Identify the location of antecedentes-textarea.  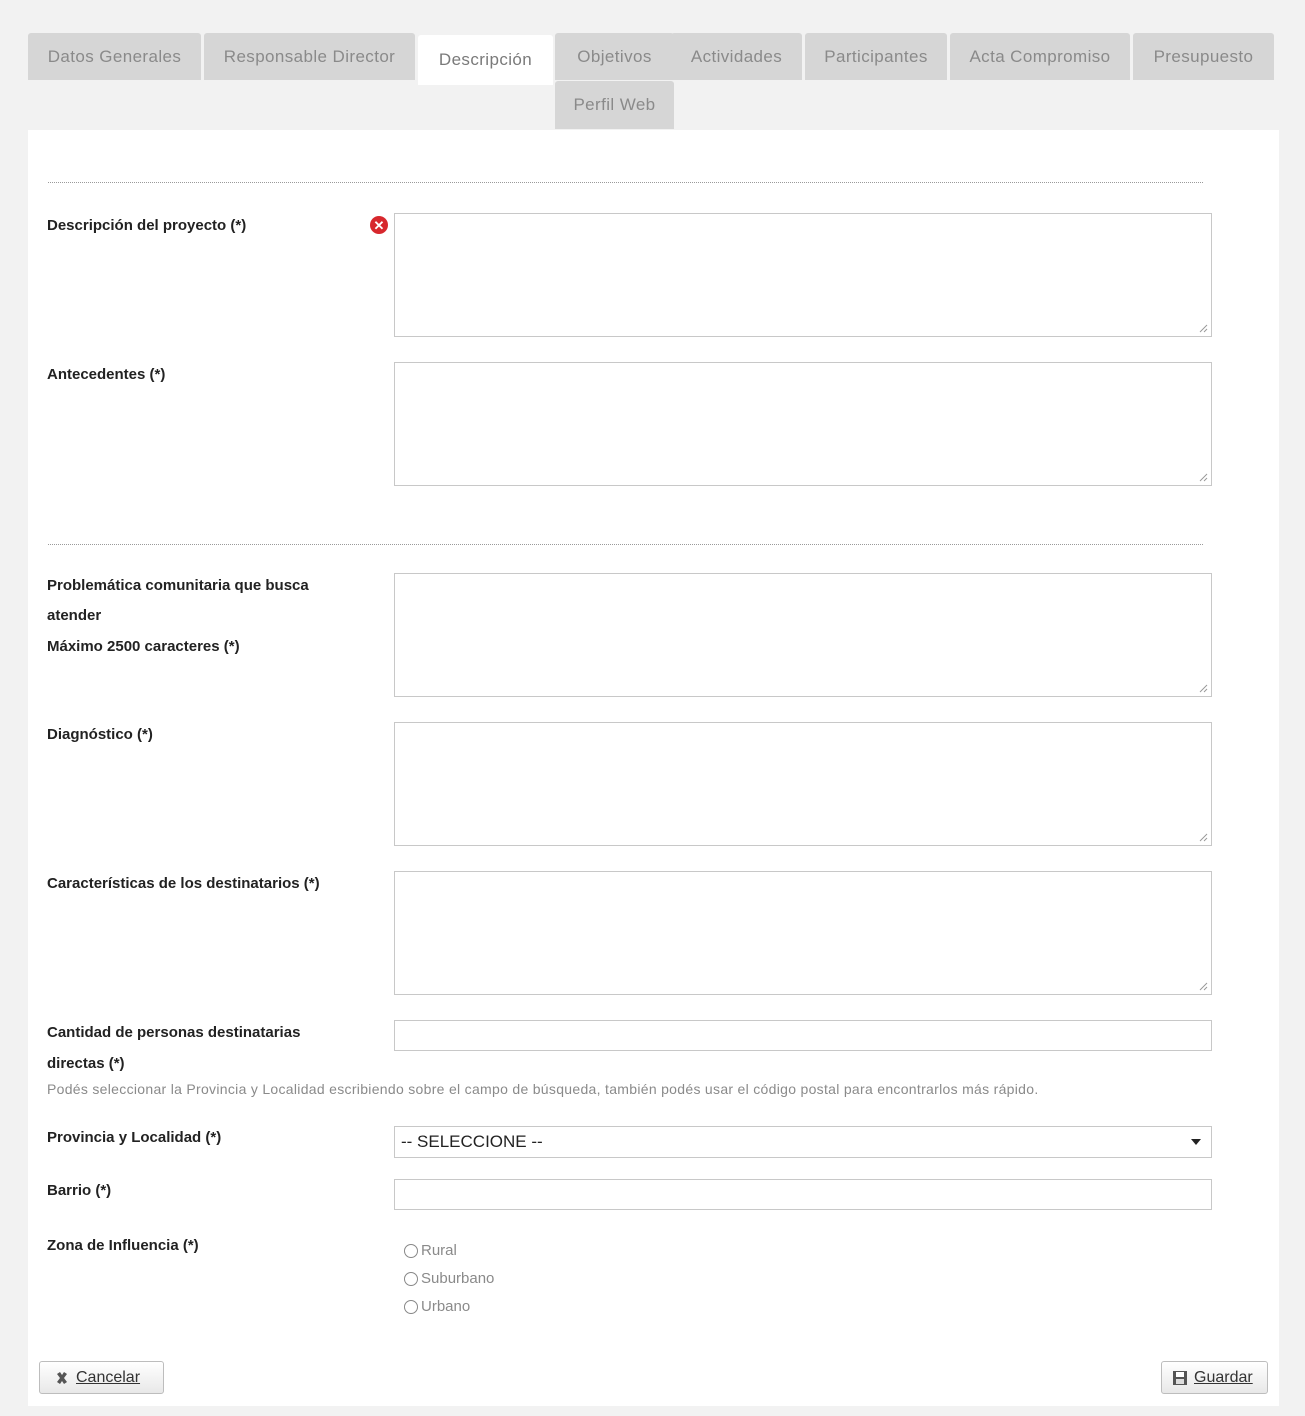
(803, 424).